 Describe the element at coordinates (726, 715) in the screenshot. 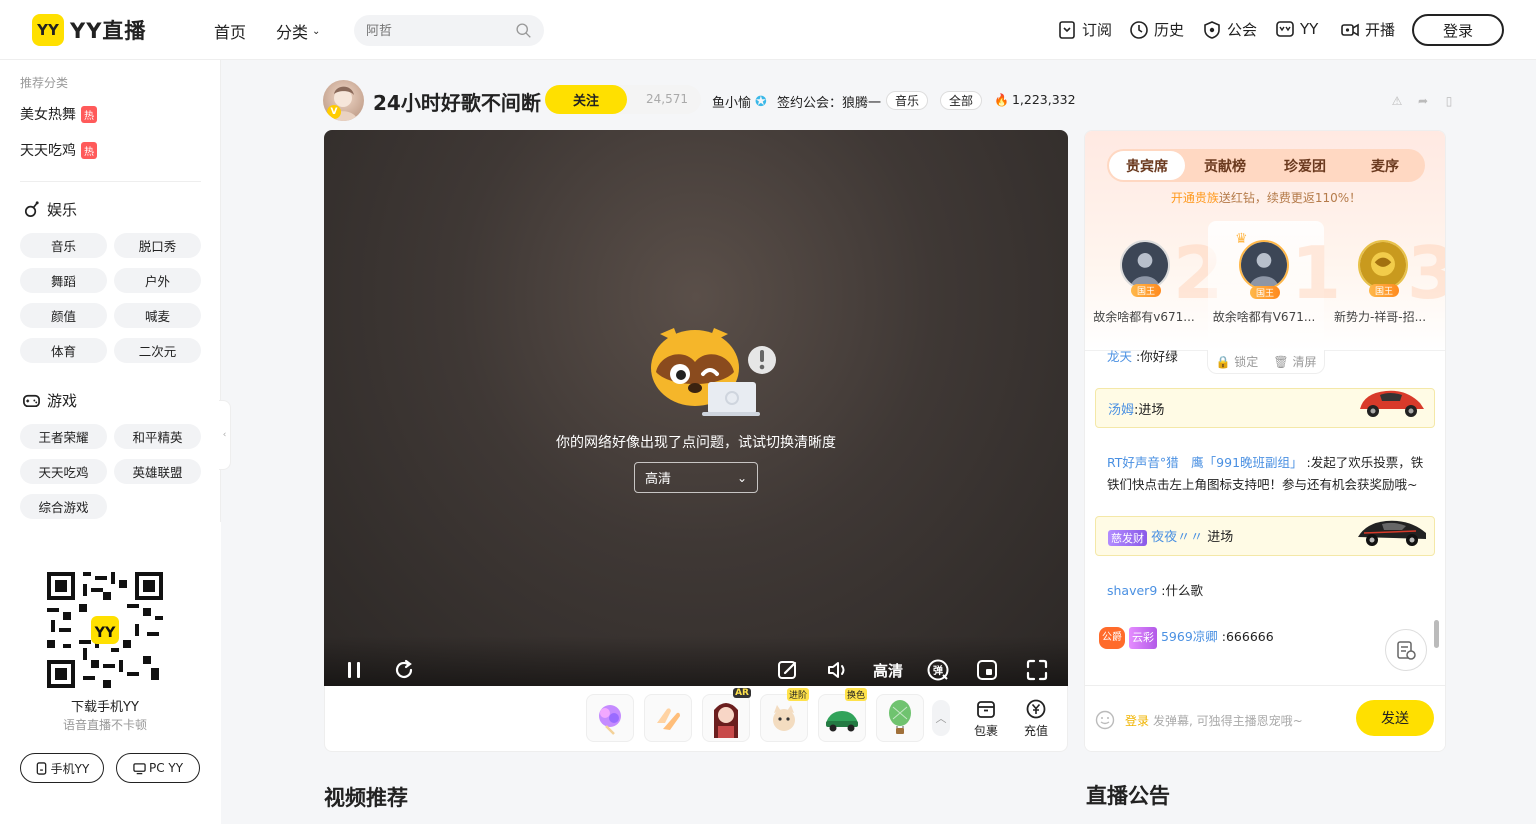

I see `gift-item: AR` at that location.